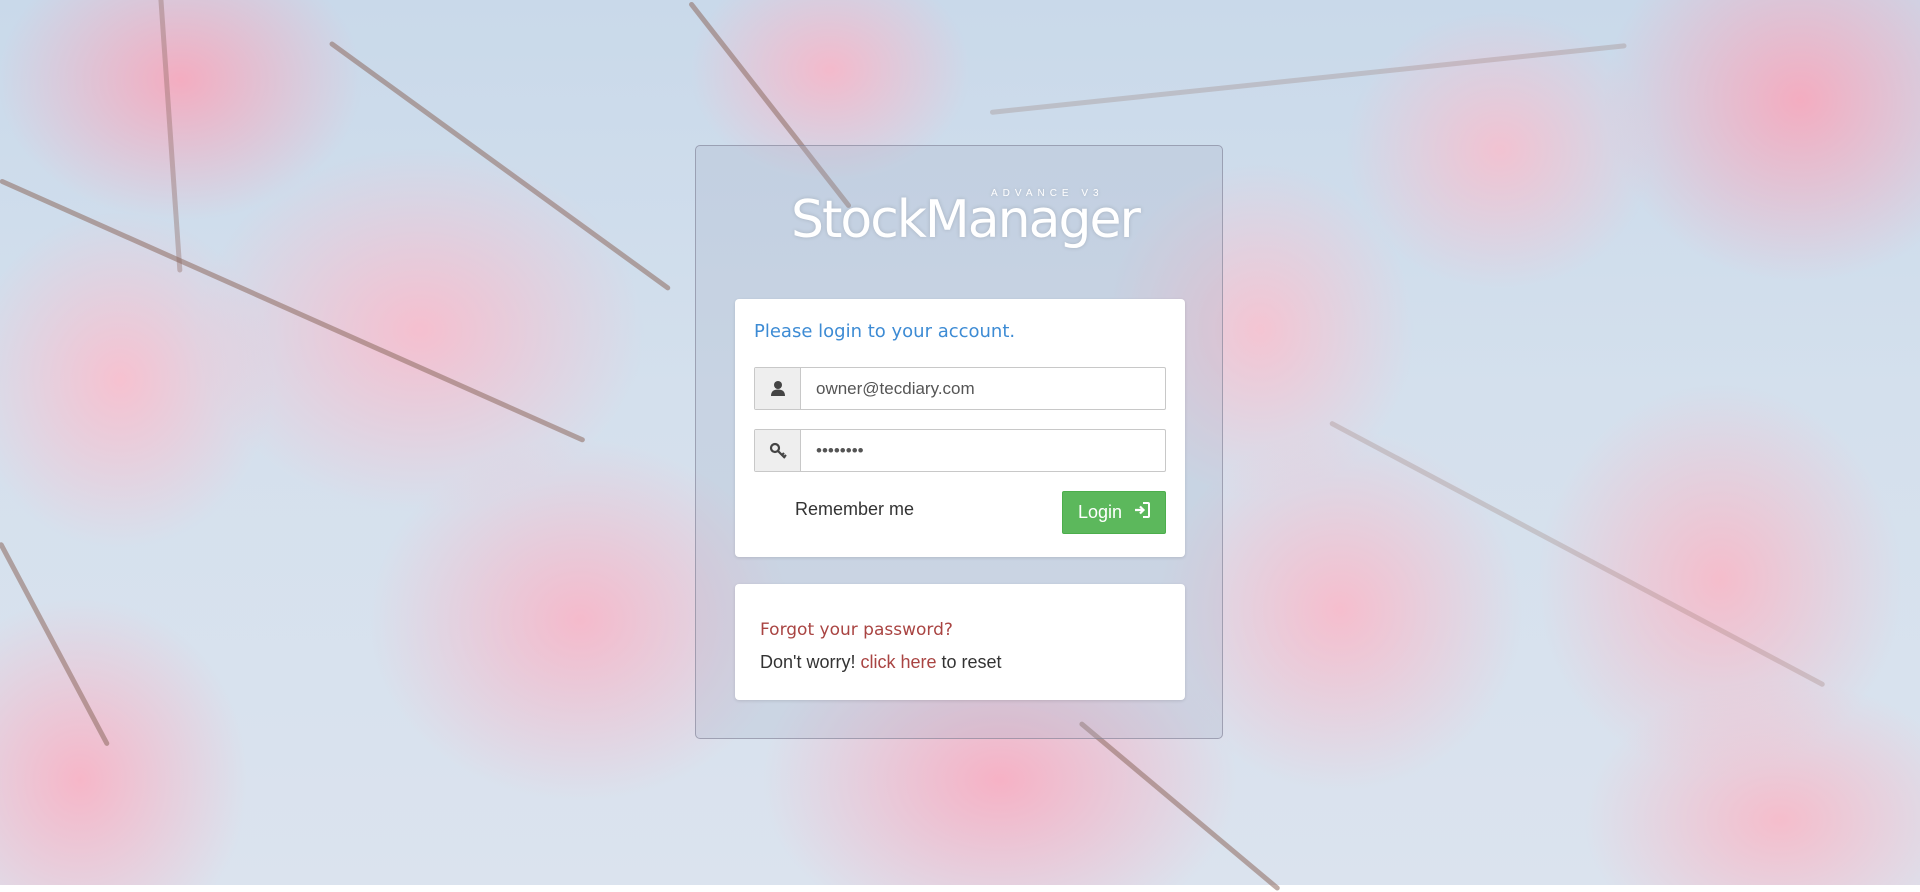 The image size is (1920, 892). I want to click on login-button-label: Login, so click(1100, 512).